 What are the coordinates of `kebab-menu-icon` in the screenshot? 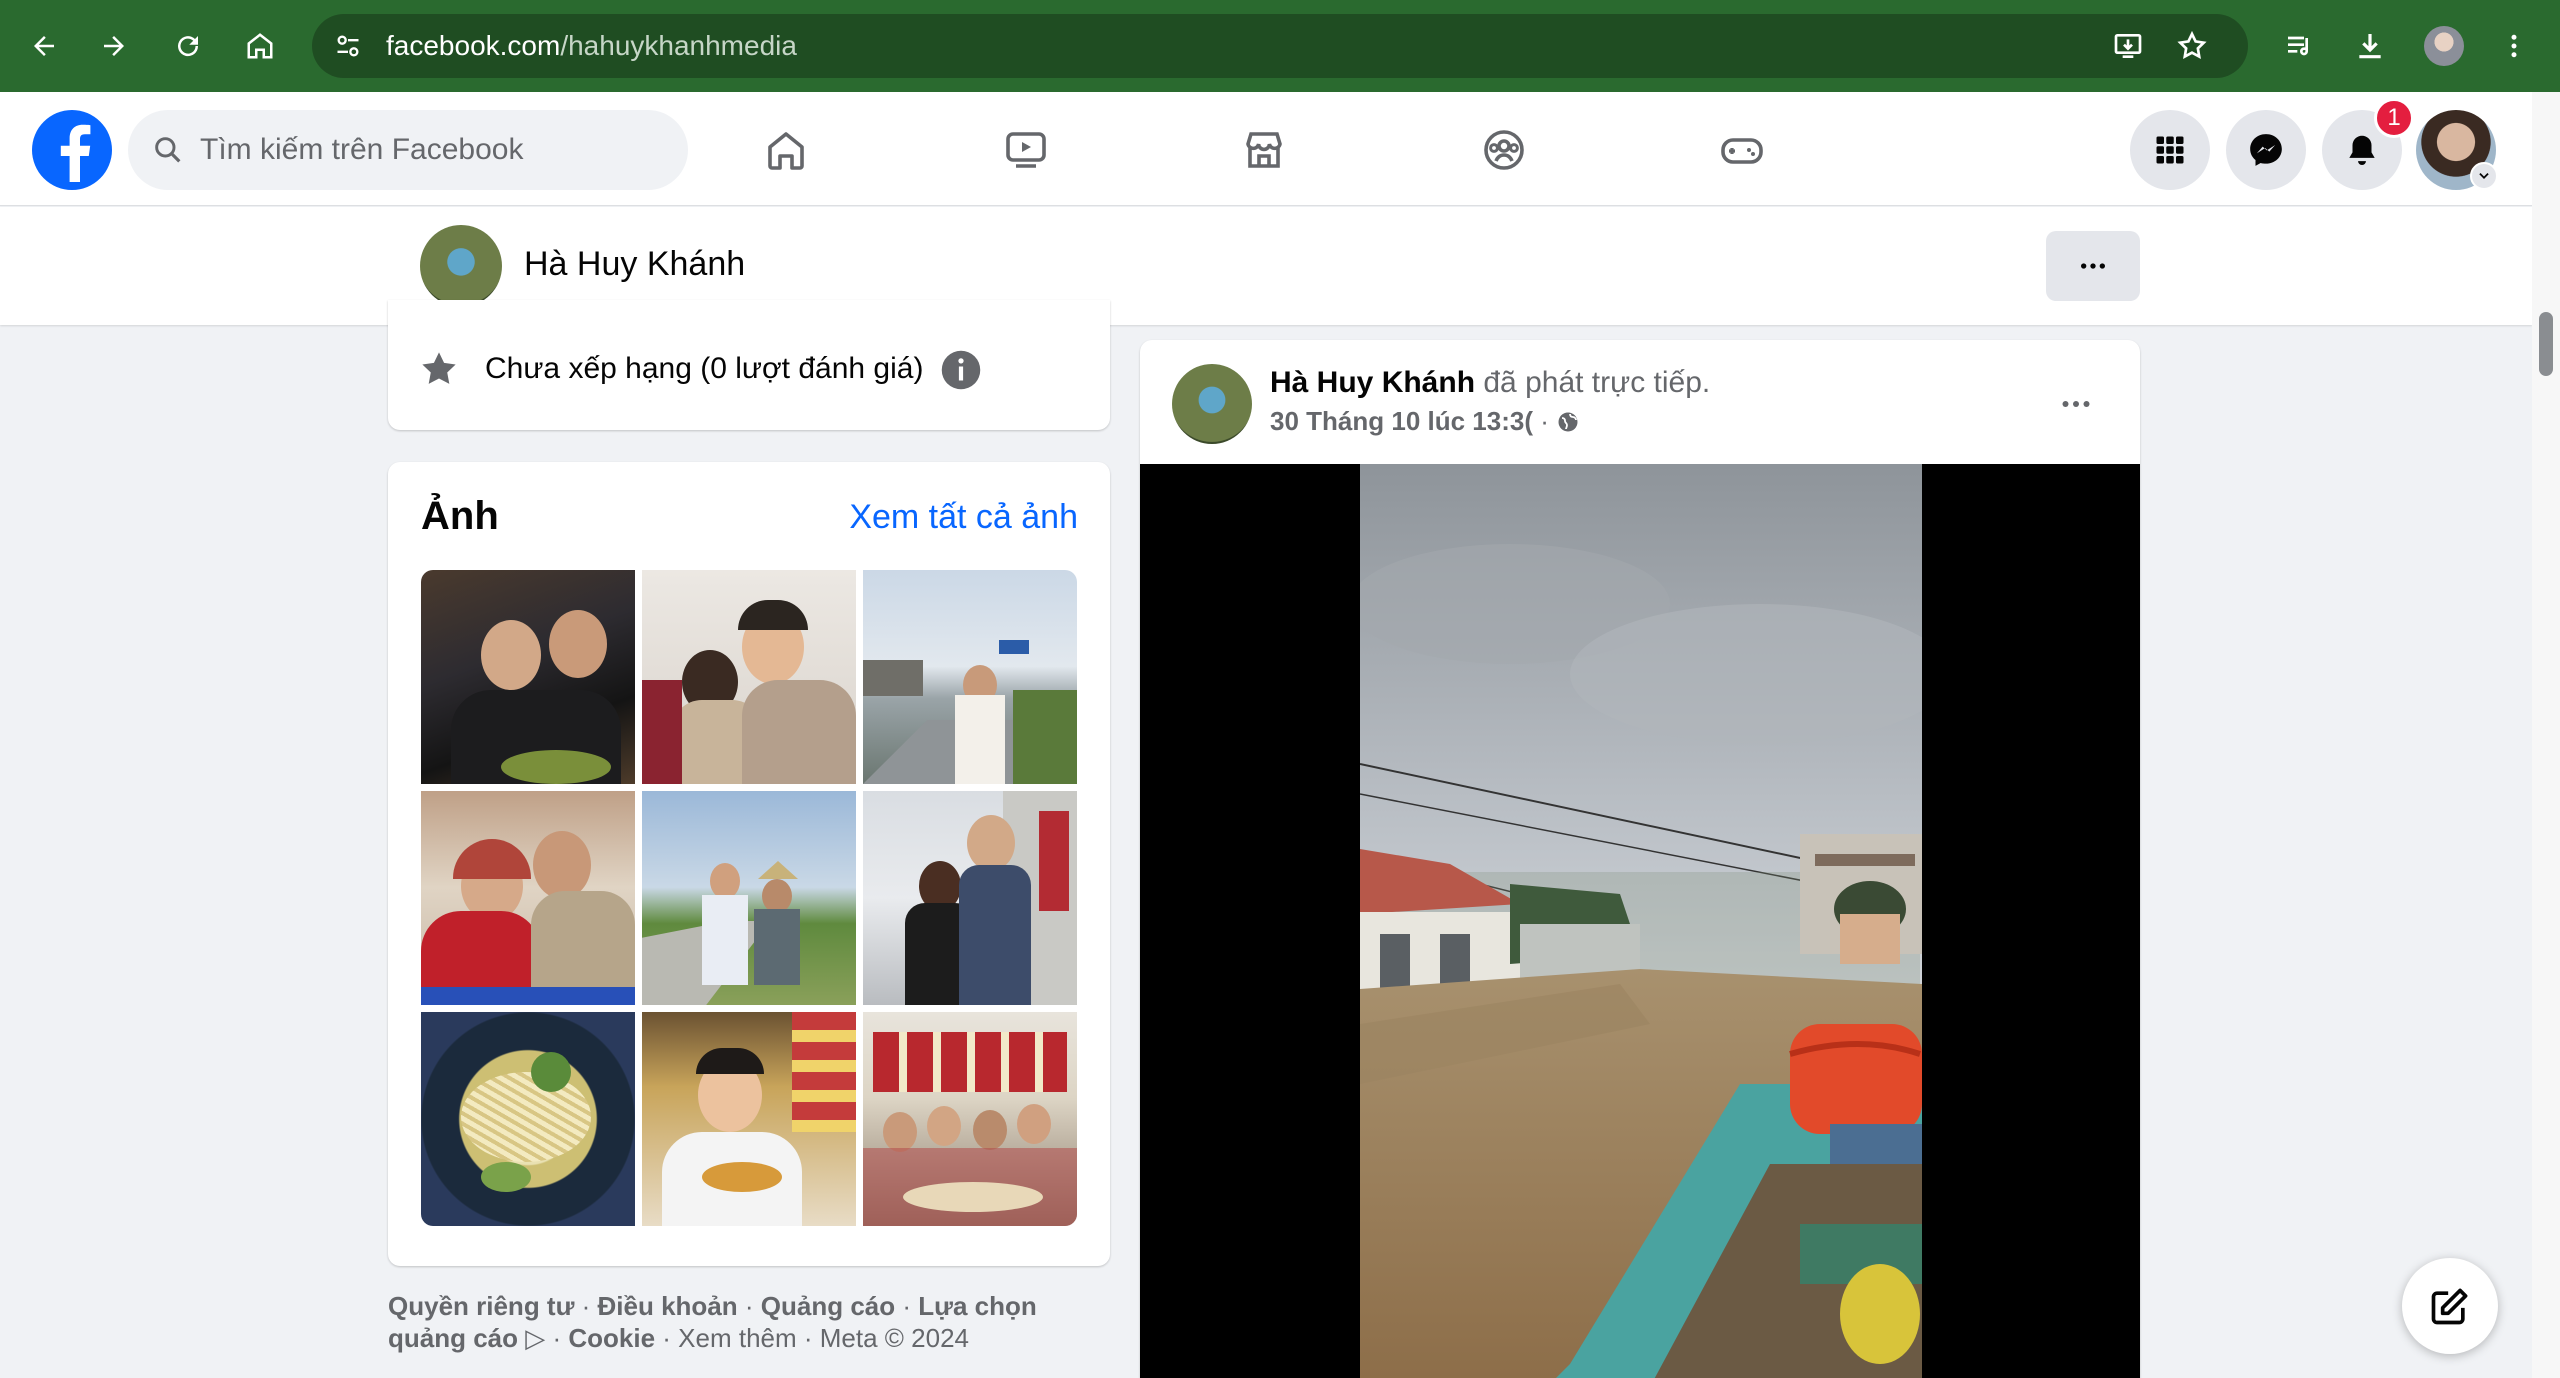 It's located at (2514, 46).